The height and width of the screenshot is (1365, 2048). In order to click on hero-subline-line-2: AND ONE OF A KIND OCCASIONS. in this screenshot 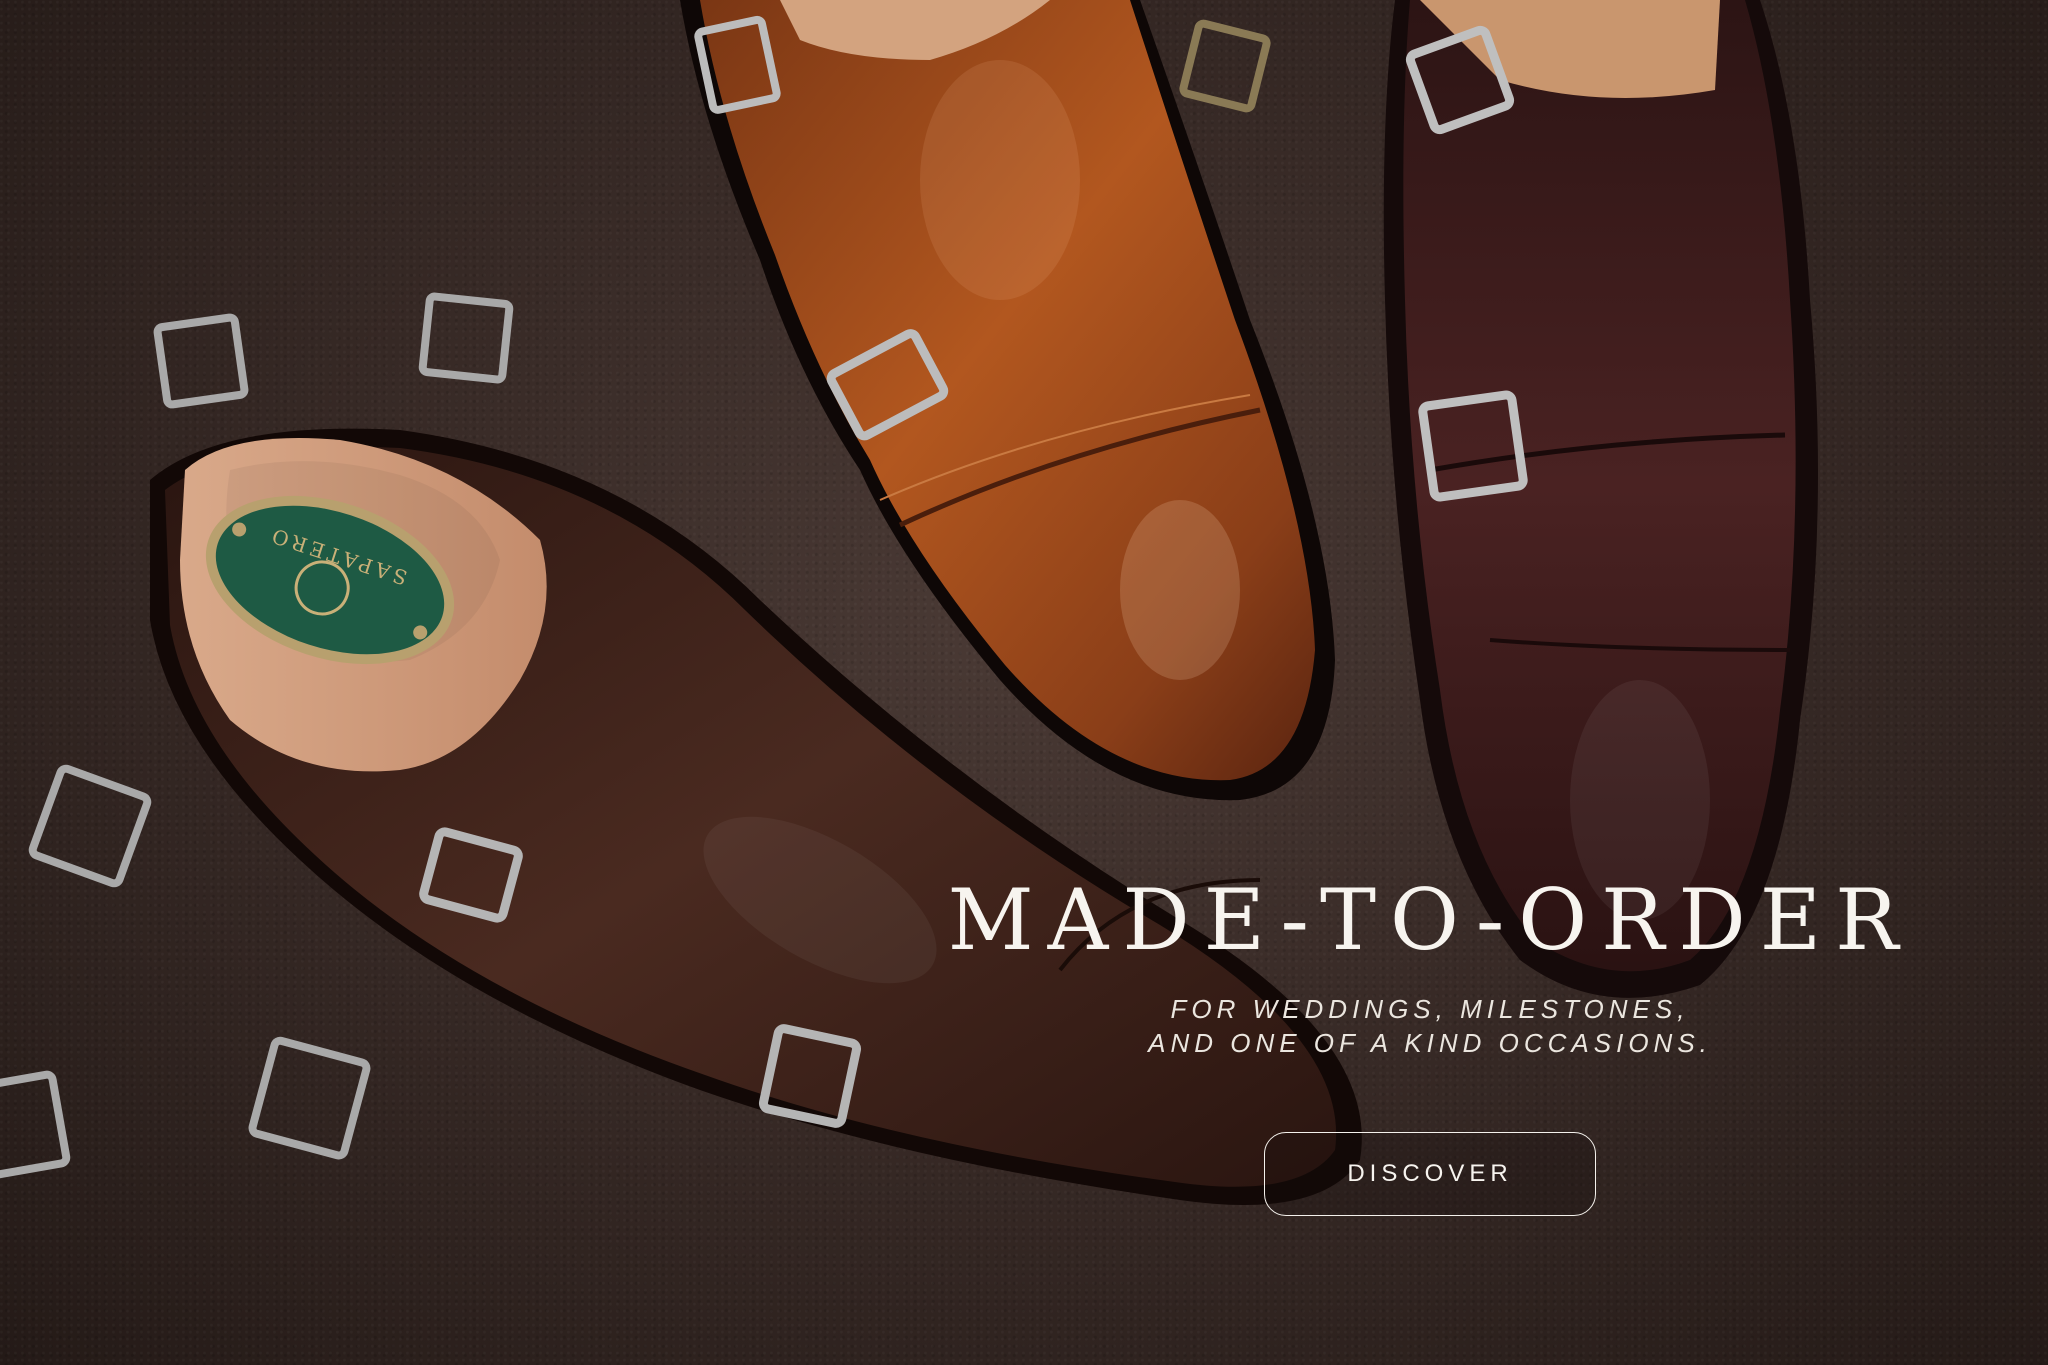, I will do `click(1430, 1043)`.